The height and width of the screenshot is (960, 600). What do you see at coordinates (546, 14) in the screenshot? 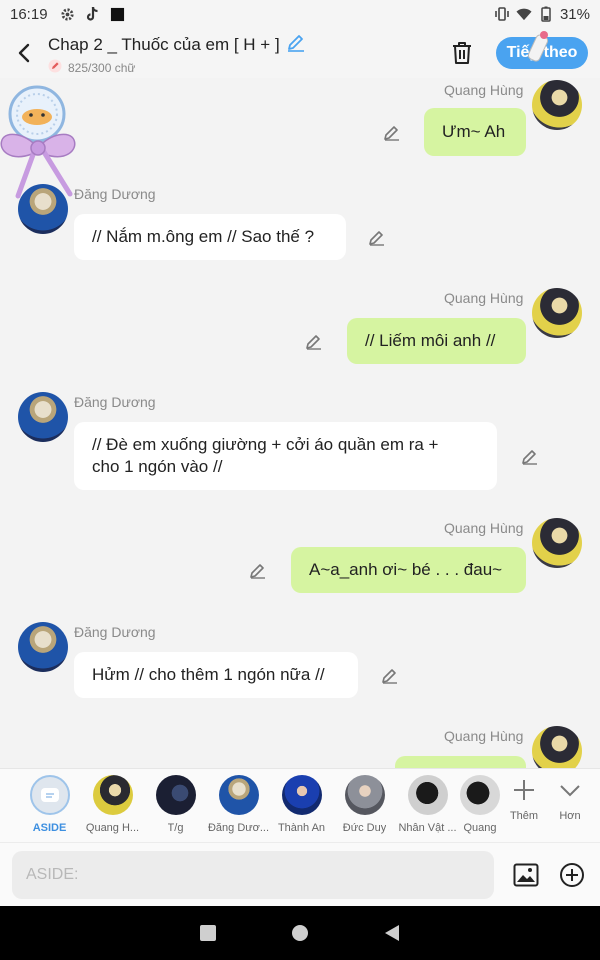
I see `battery-icon` at bounding box center [546, 14].